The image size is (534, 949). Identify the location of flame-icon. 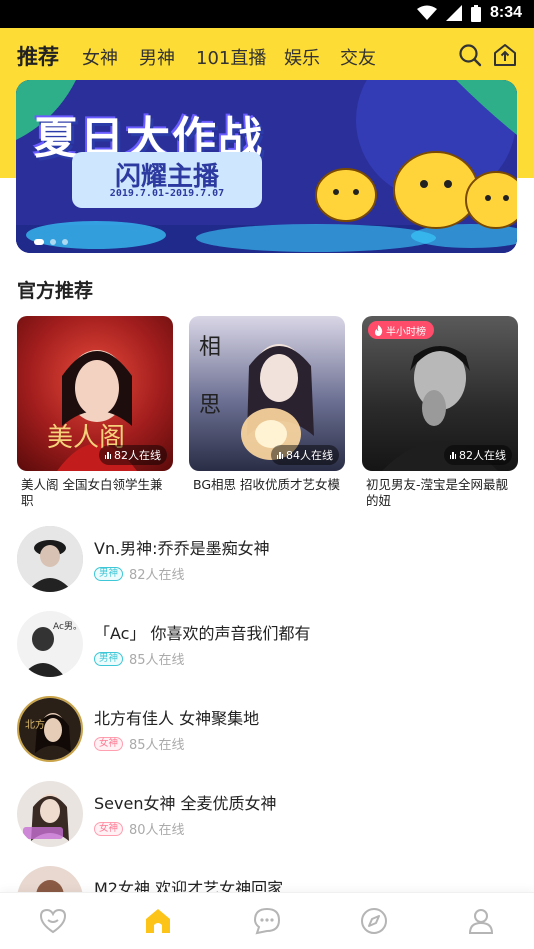
(379, 330).